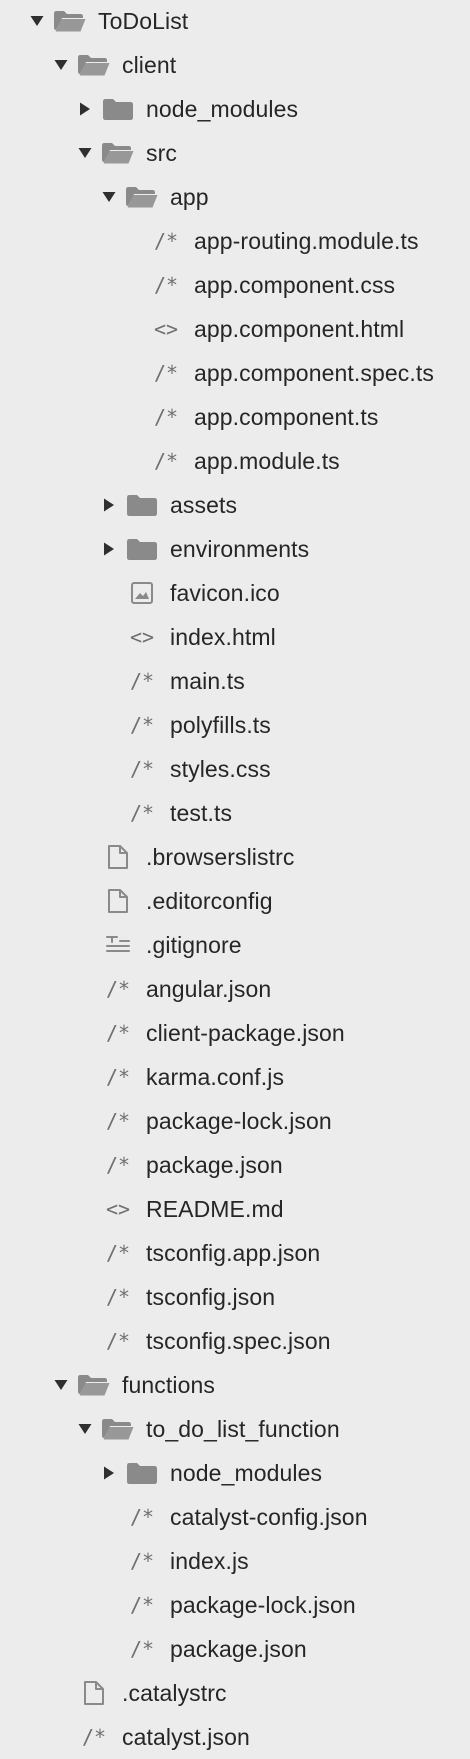  Describe the element at coordinates (263, 1605) in the screenshot. I see `tree-item-label: package-lock.json` at that location.